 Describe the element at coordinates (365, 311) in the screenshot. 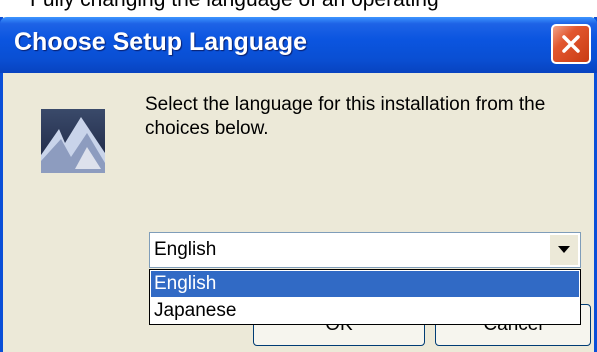

I see `language-option-japanese: Japanese` at that location.